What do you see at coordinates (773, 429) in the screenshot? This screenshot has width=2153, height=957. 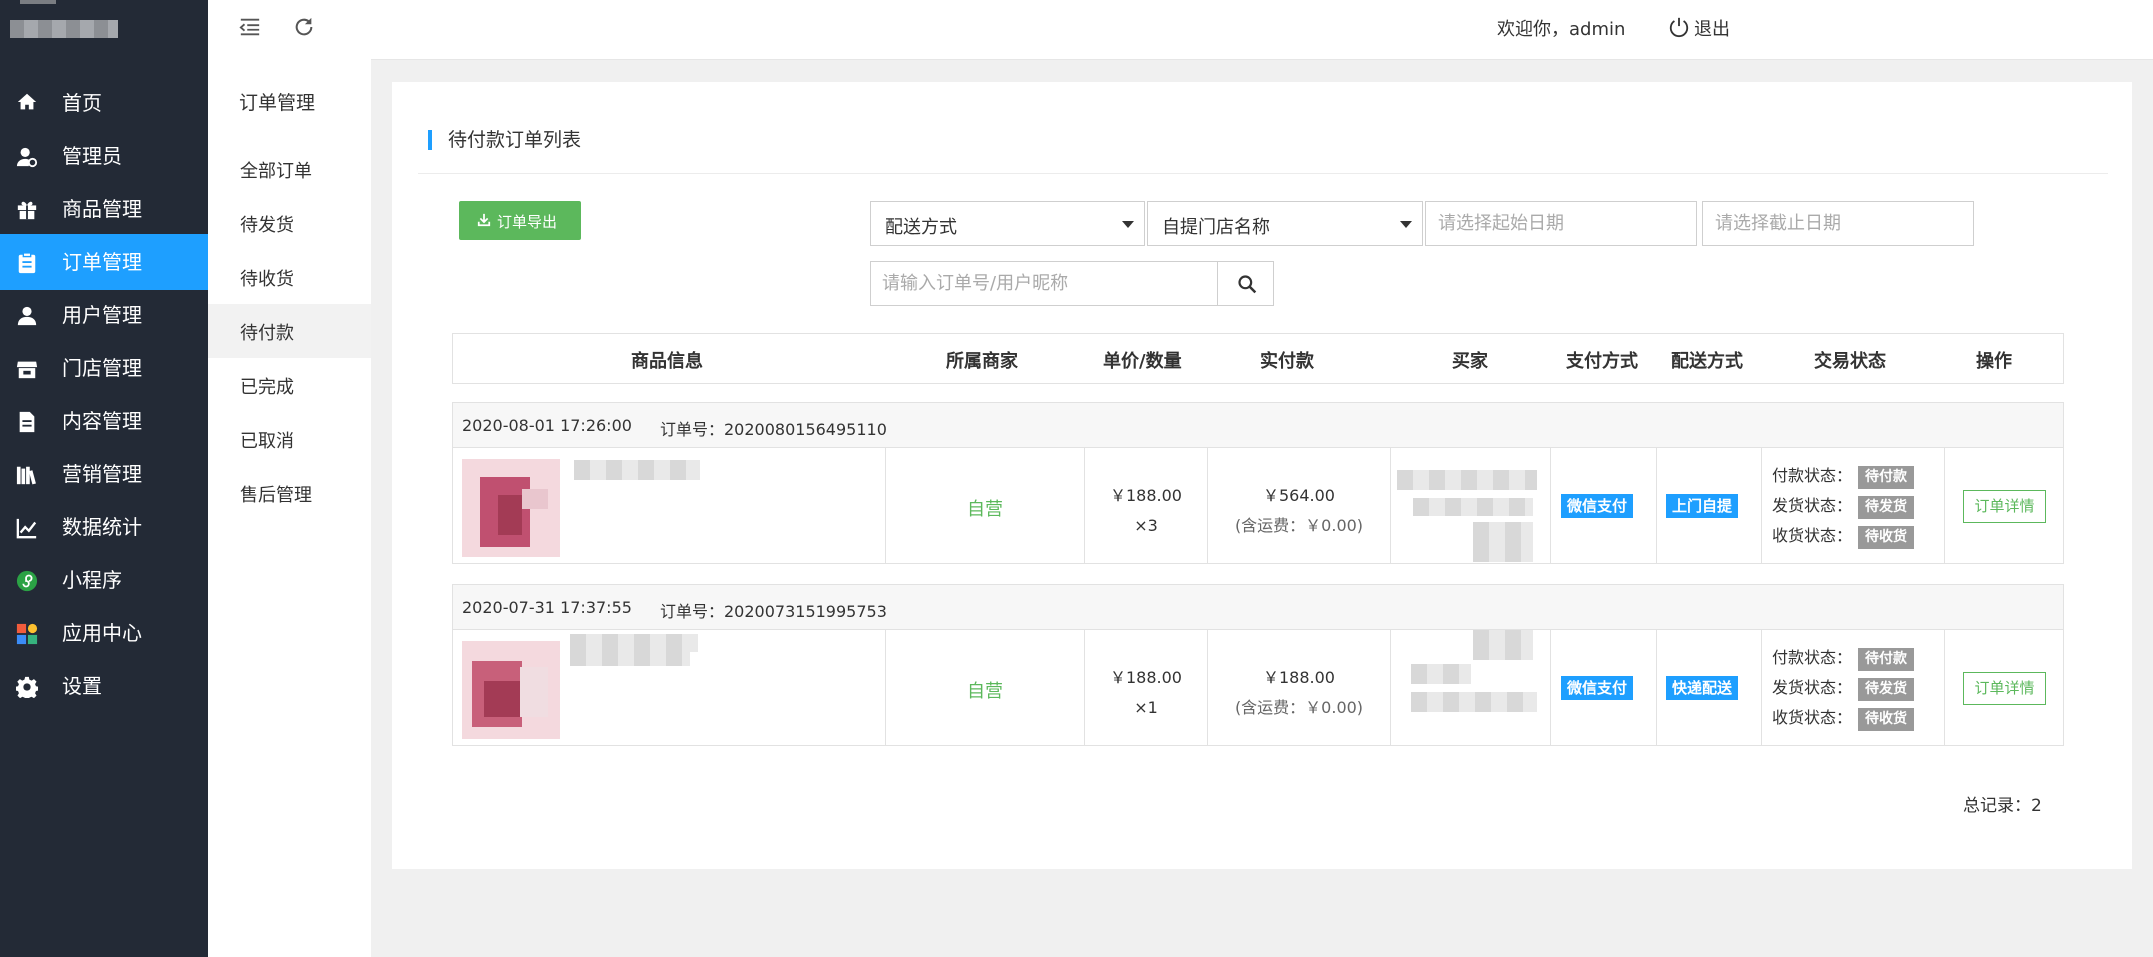 I see `order-number: 订单号：2020080156495110` at bounding box center [773, 429].